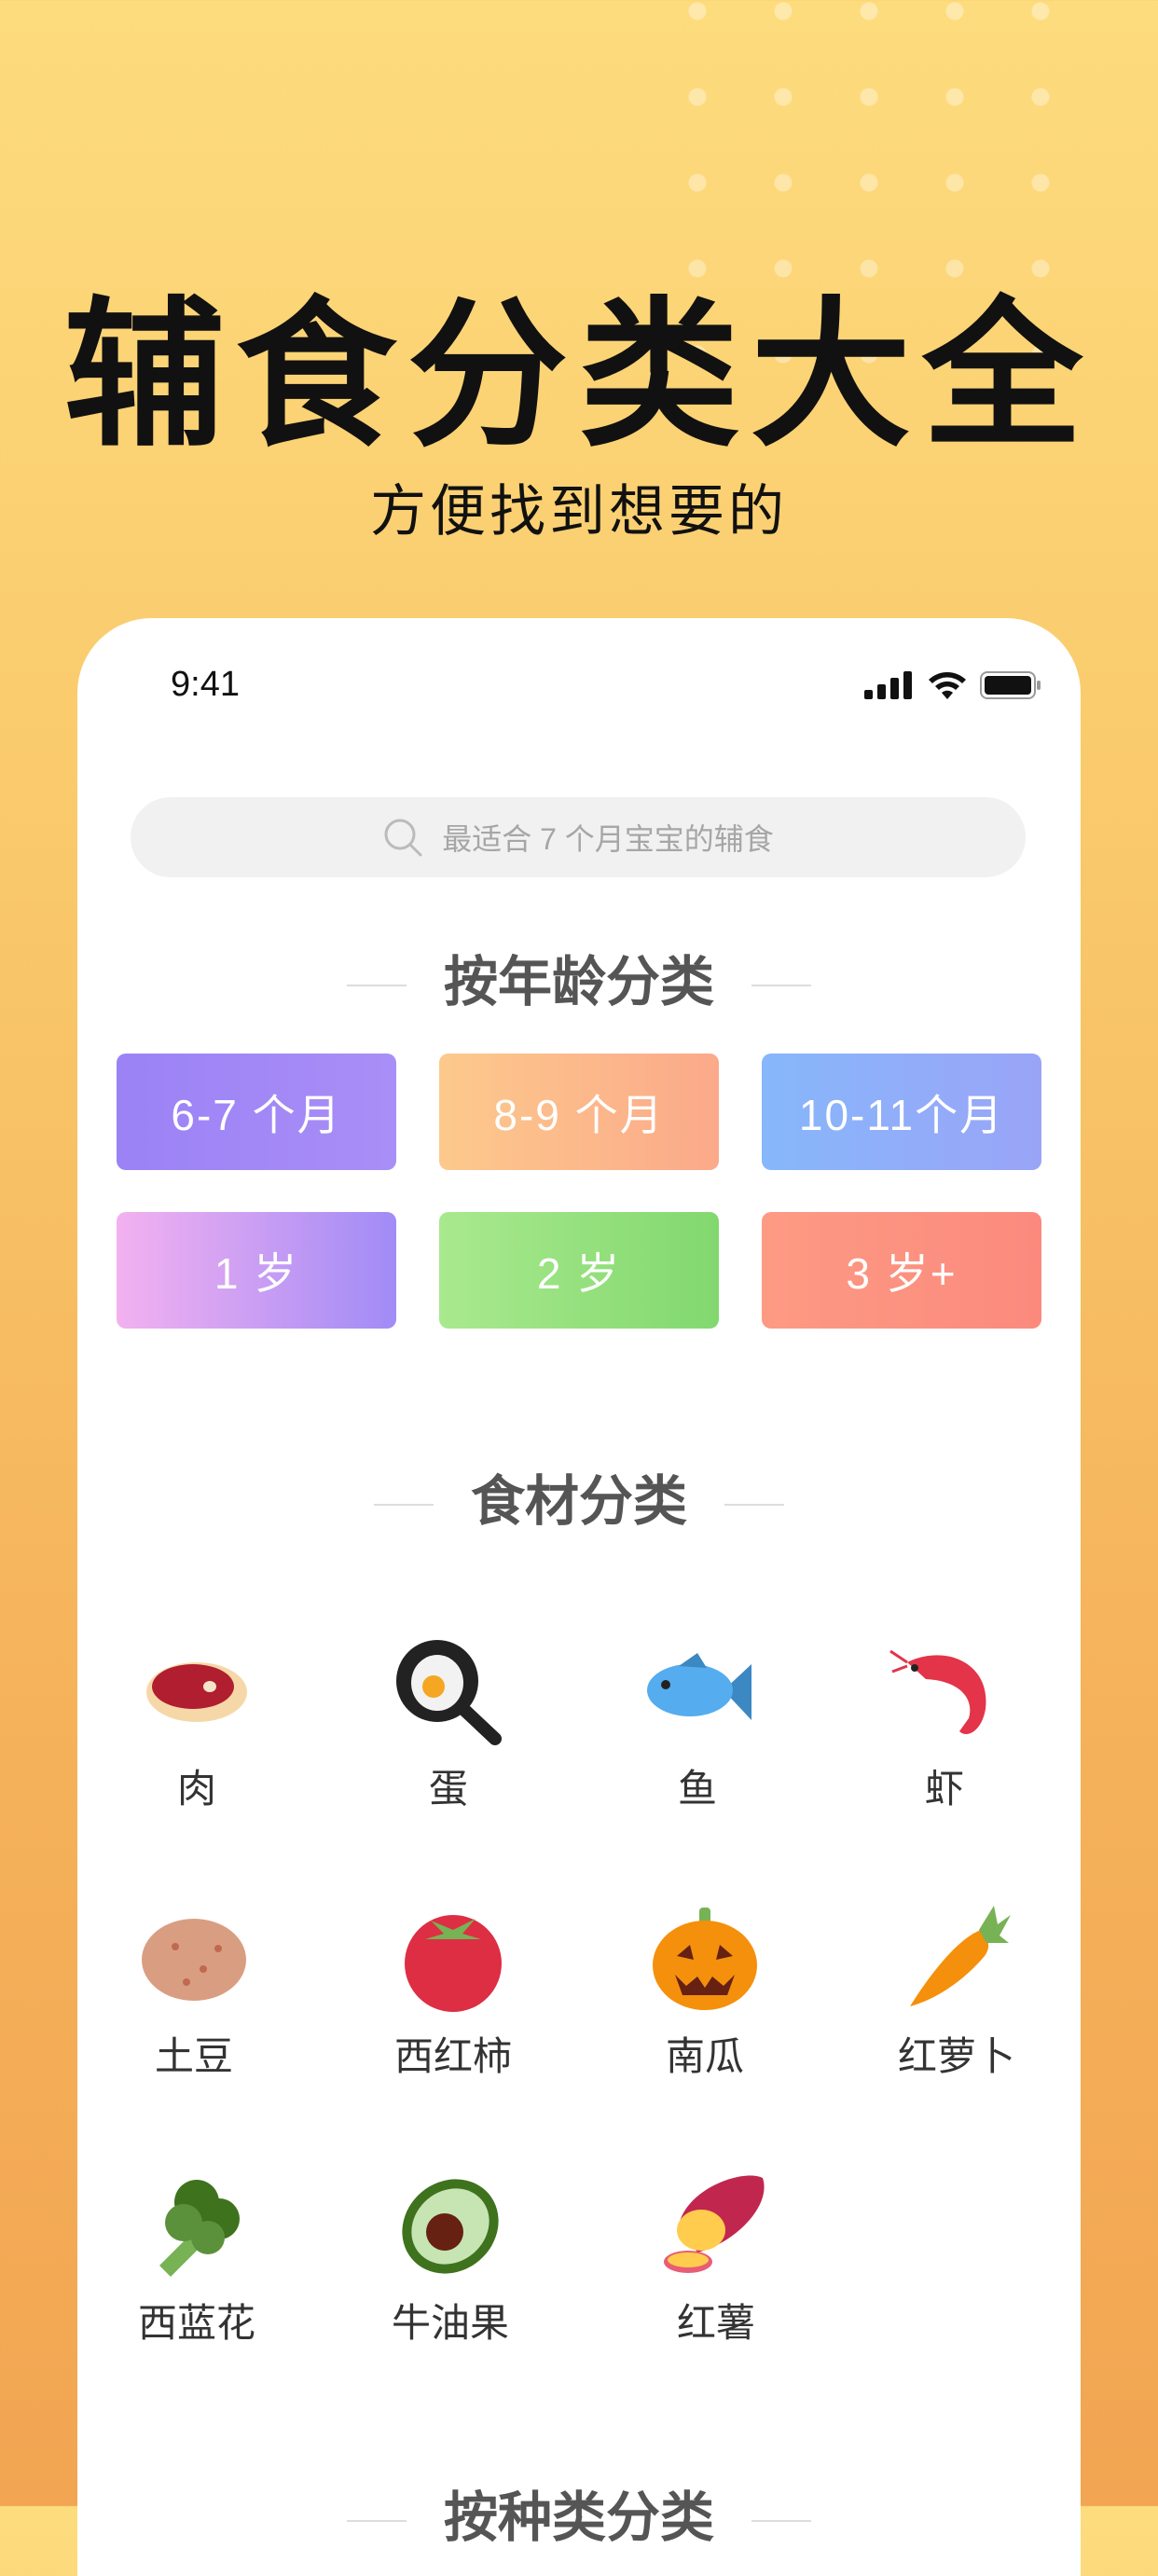 The width and height of the screenshot is (1158, 2576). What do you see at coordinates (705, 1959) in the screenshot?
I see `pumpkin-icon` at bounding box center [705, 1959].